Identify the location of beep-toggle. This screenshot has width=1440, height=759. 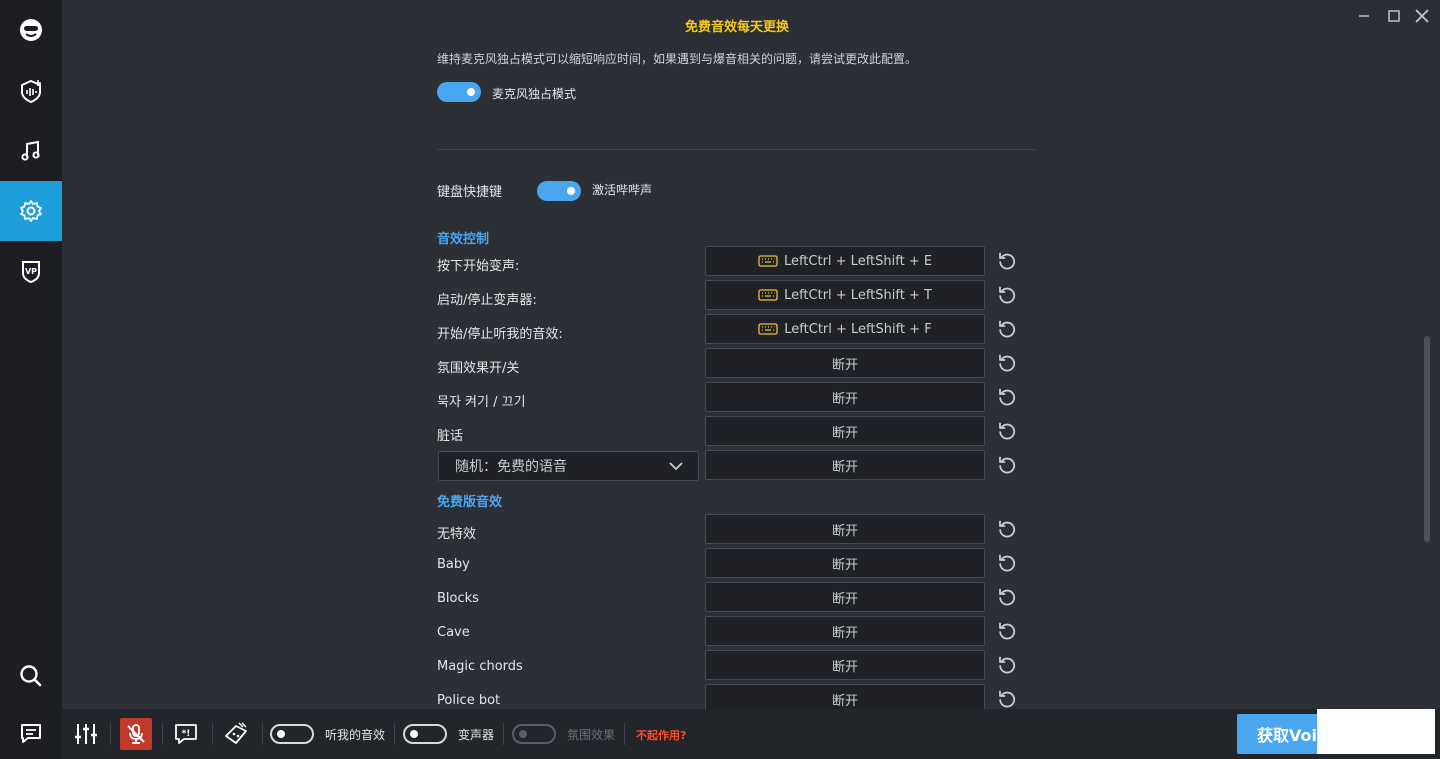
(559, 191).